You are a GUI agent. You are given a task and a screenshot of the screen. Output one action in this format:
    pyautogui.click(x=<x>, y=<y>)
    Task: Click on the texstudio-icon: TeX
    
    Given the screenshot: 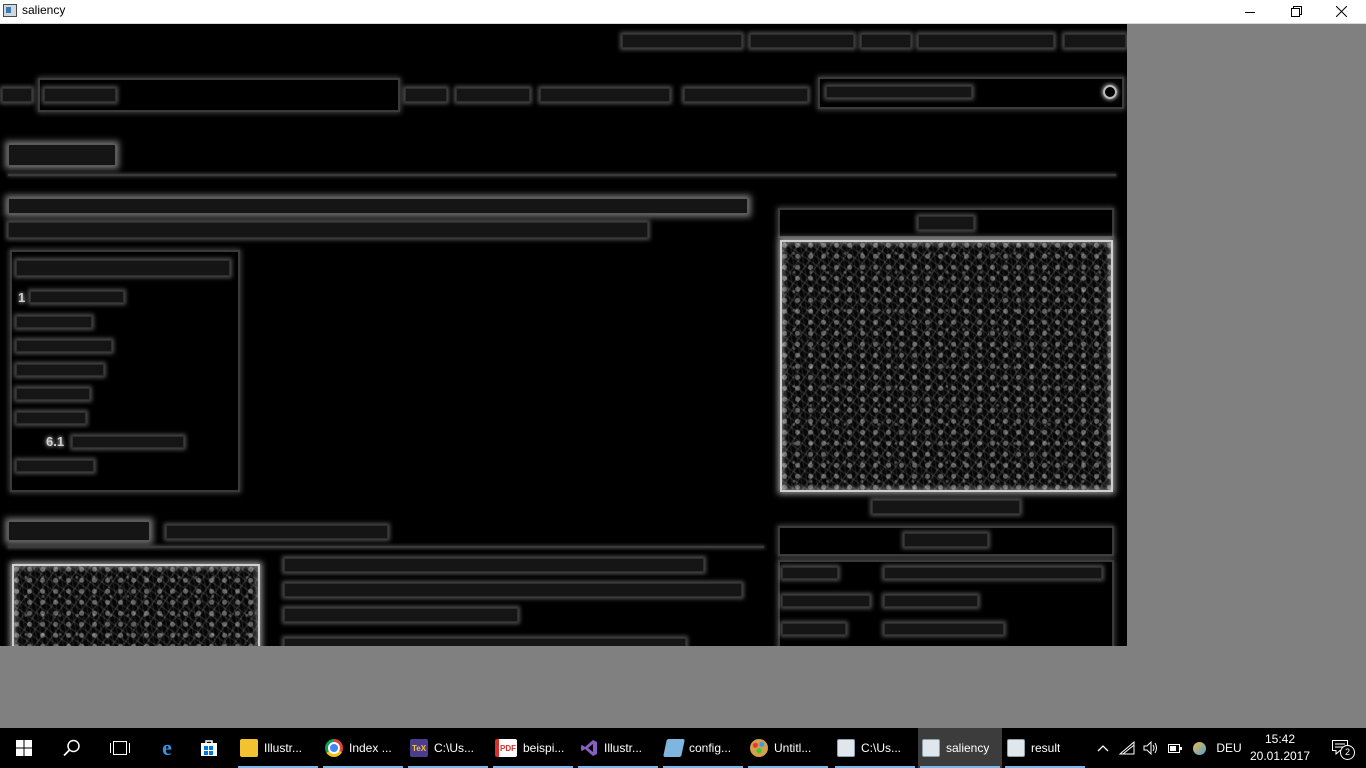 What is the action you would take?
    pyautogui.click(x=419, y=748)
    